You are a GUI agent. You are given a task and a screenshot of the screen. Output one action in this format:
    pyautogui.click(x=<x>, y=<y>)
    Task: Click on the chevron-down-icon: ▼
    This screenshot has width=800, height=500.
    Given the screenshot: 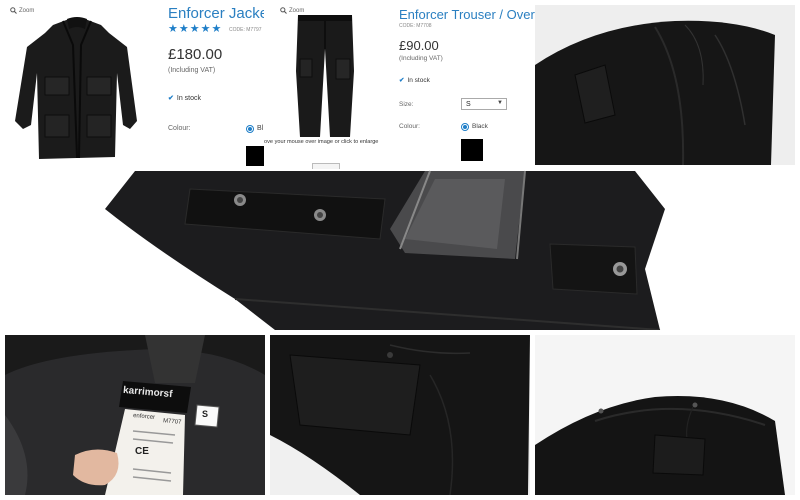 What is the action you would take?
    pyautogui.click(x=500, y=103)
    